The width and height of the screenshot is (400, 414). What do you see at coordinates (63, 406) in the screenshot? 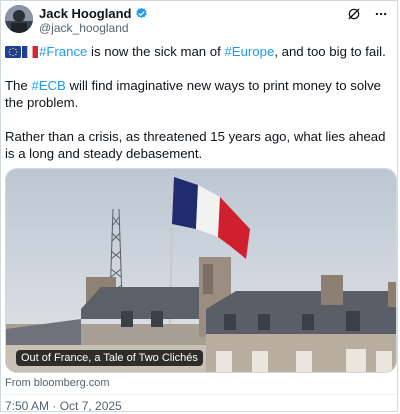
I see `post-timestamp: 7:50 AM · Oct 7, 2025` at bounding box center [63, 406].